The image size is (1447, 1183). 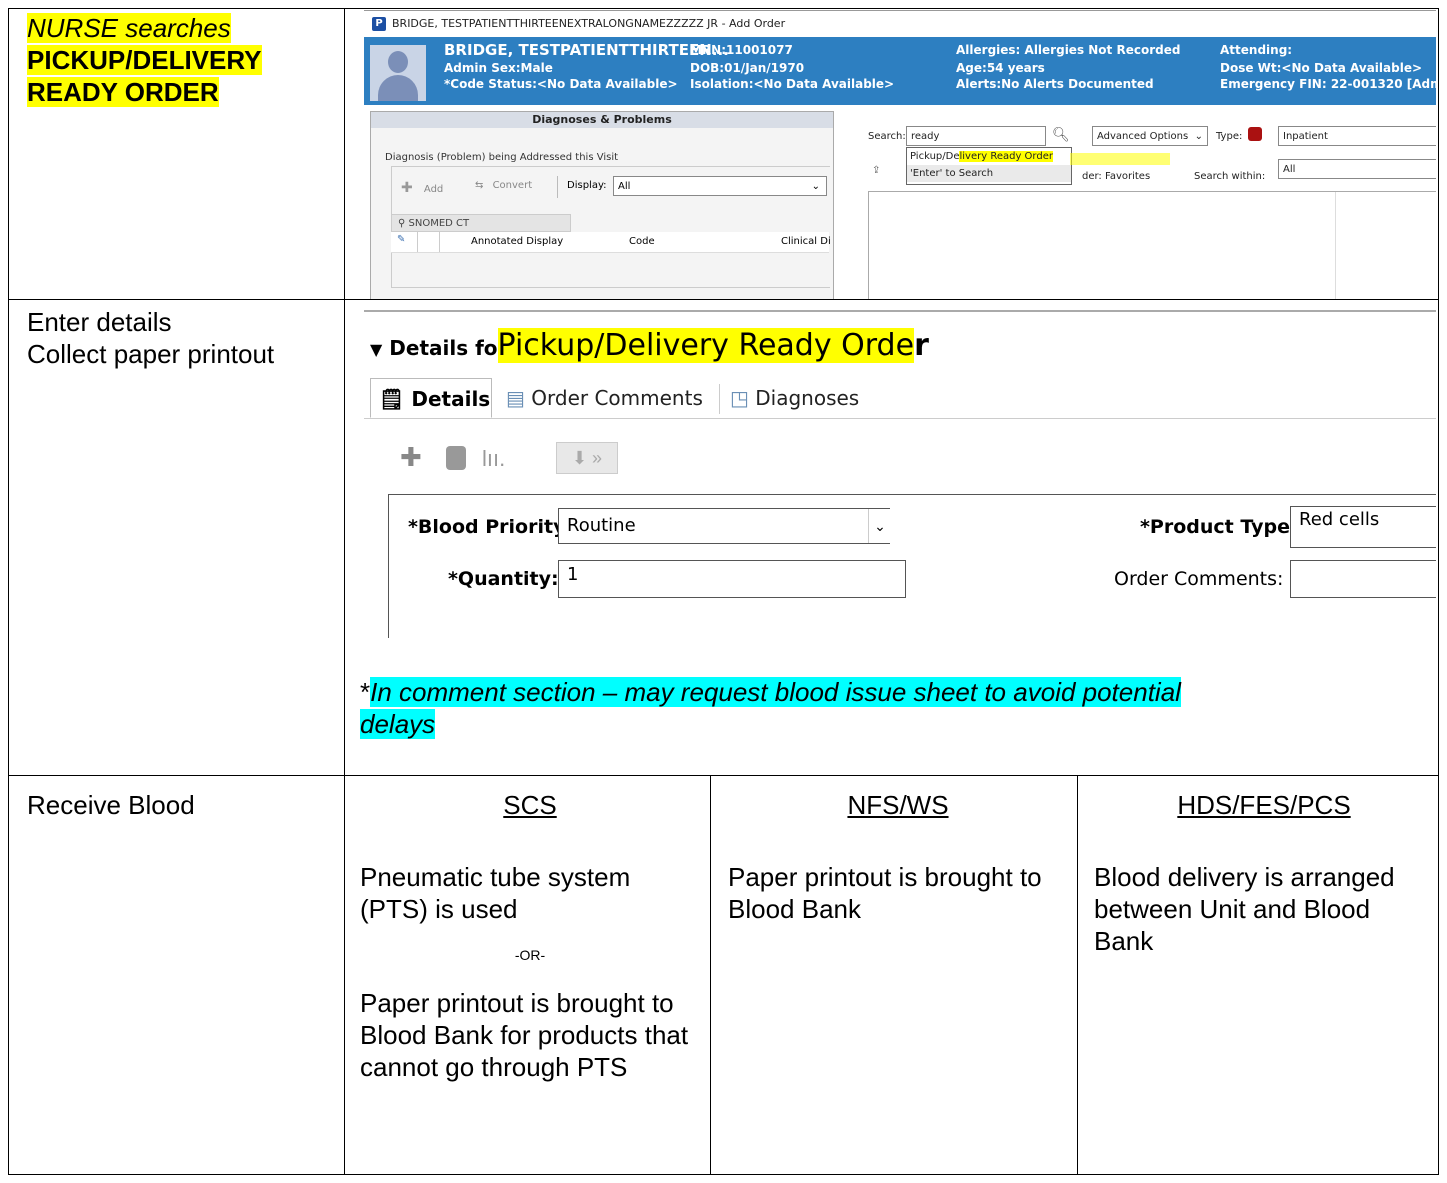 I want to click on product-type-input: Red cells, so click(x=1363, y=527).